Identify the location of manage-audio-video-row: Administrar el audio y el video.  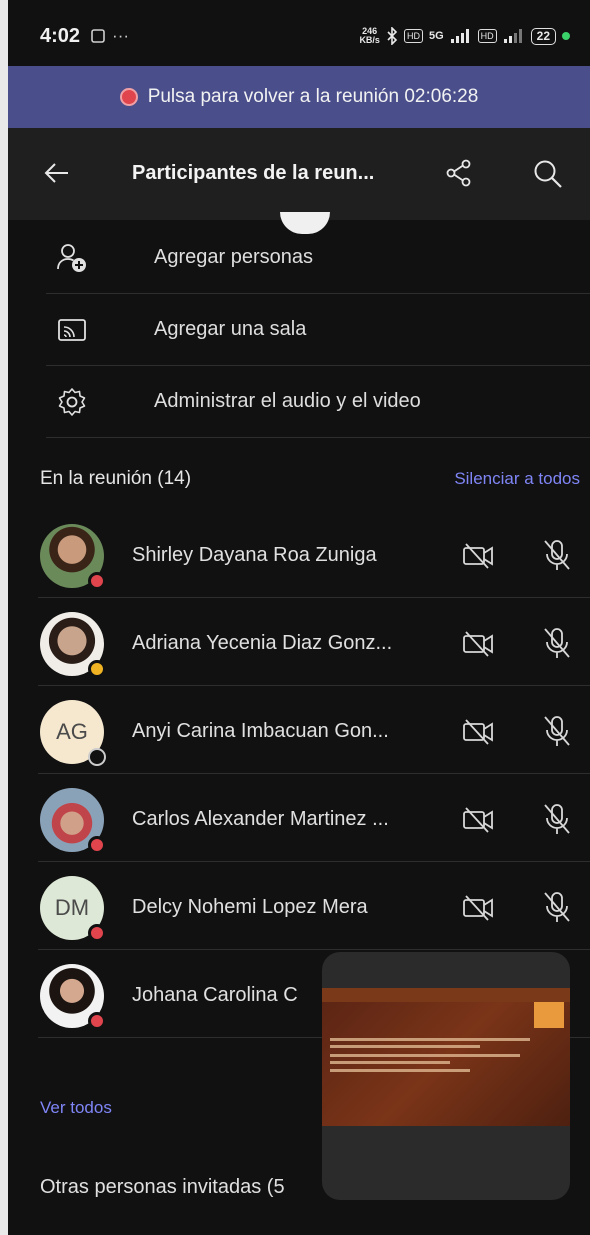
(318, 402).